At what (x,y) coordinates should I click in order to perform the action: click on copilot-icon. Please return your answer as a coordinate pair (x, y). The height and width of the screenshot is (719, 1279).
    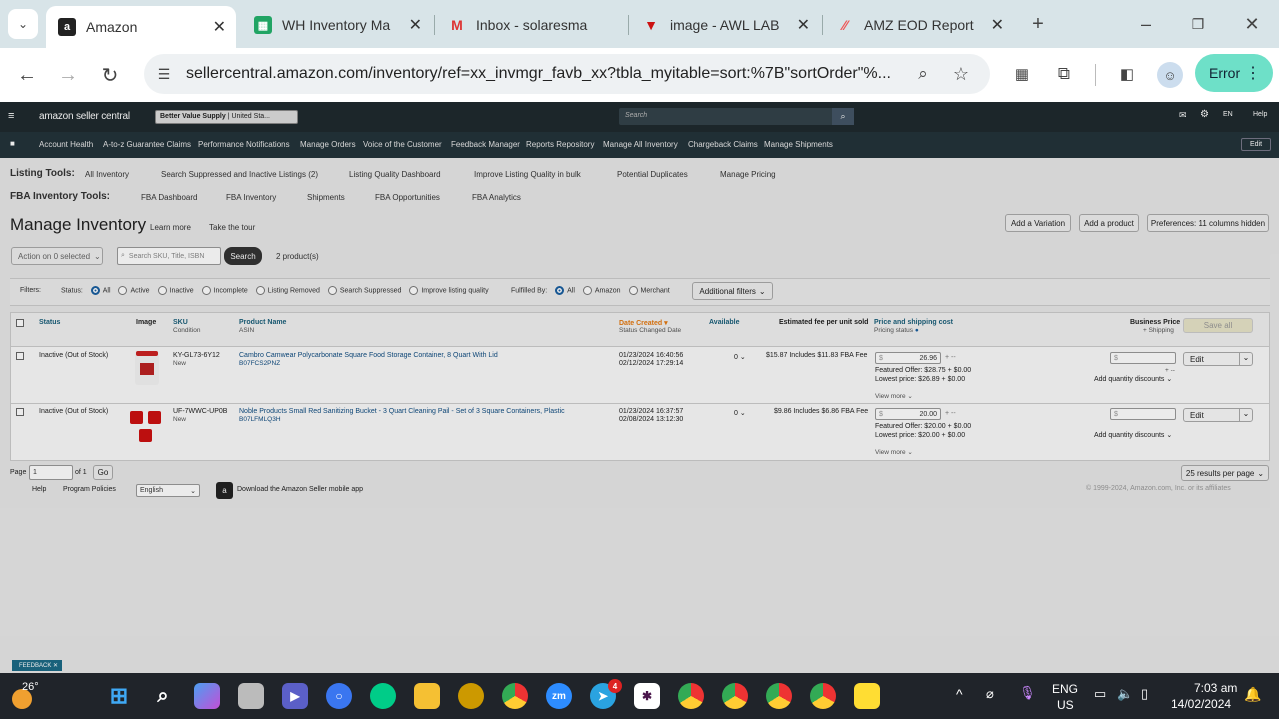
    Looking at the image, I should click on (207, 696).